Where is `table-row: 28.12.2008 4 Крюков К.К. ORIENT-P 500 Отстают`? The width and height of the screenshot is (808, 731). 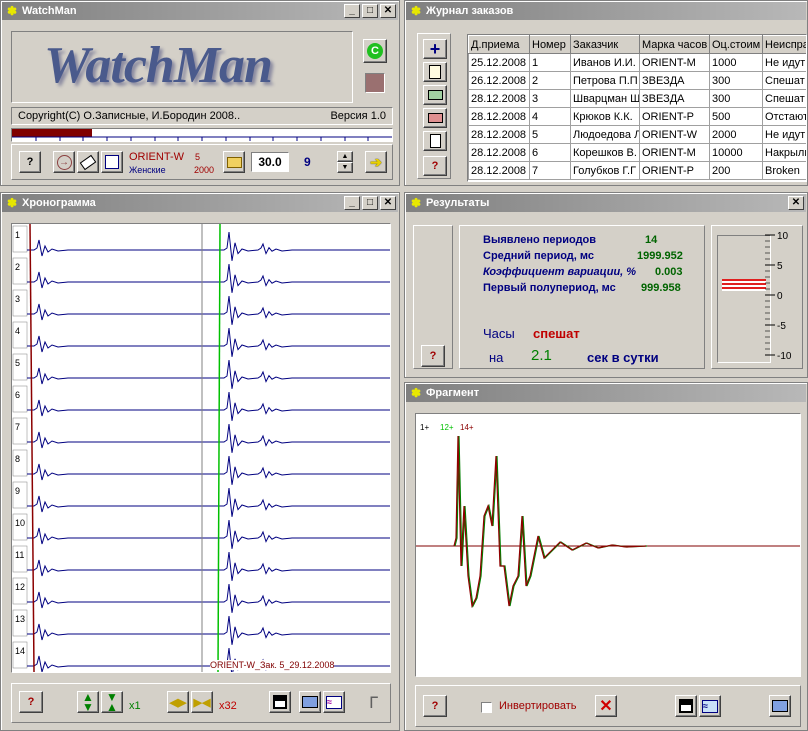
table-row: 28.12.2008 4 Крюков К.К. ORIENT-P 500 Отстают is located at coordinates (637, 116).